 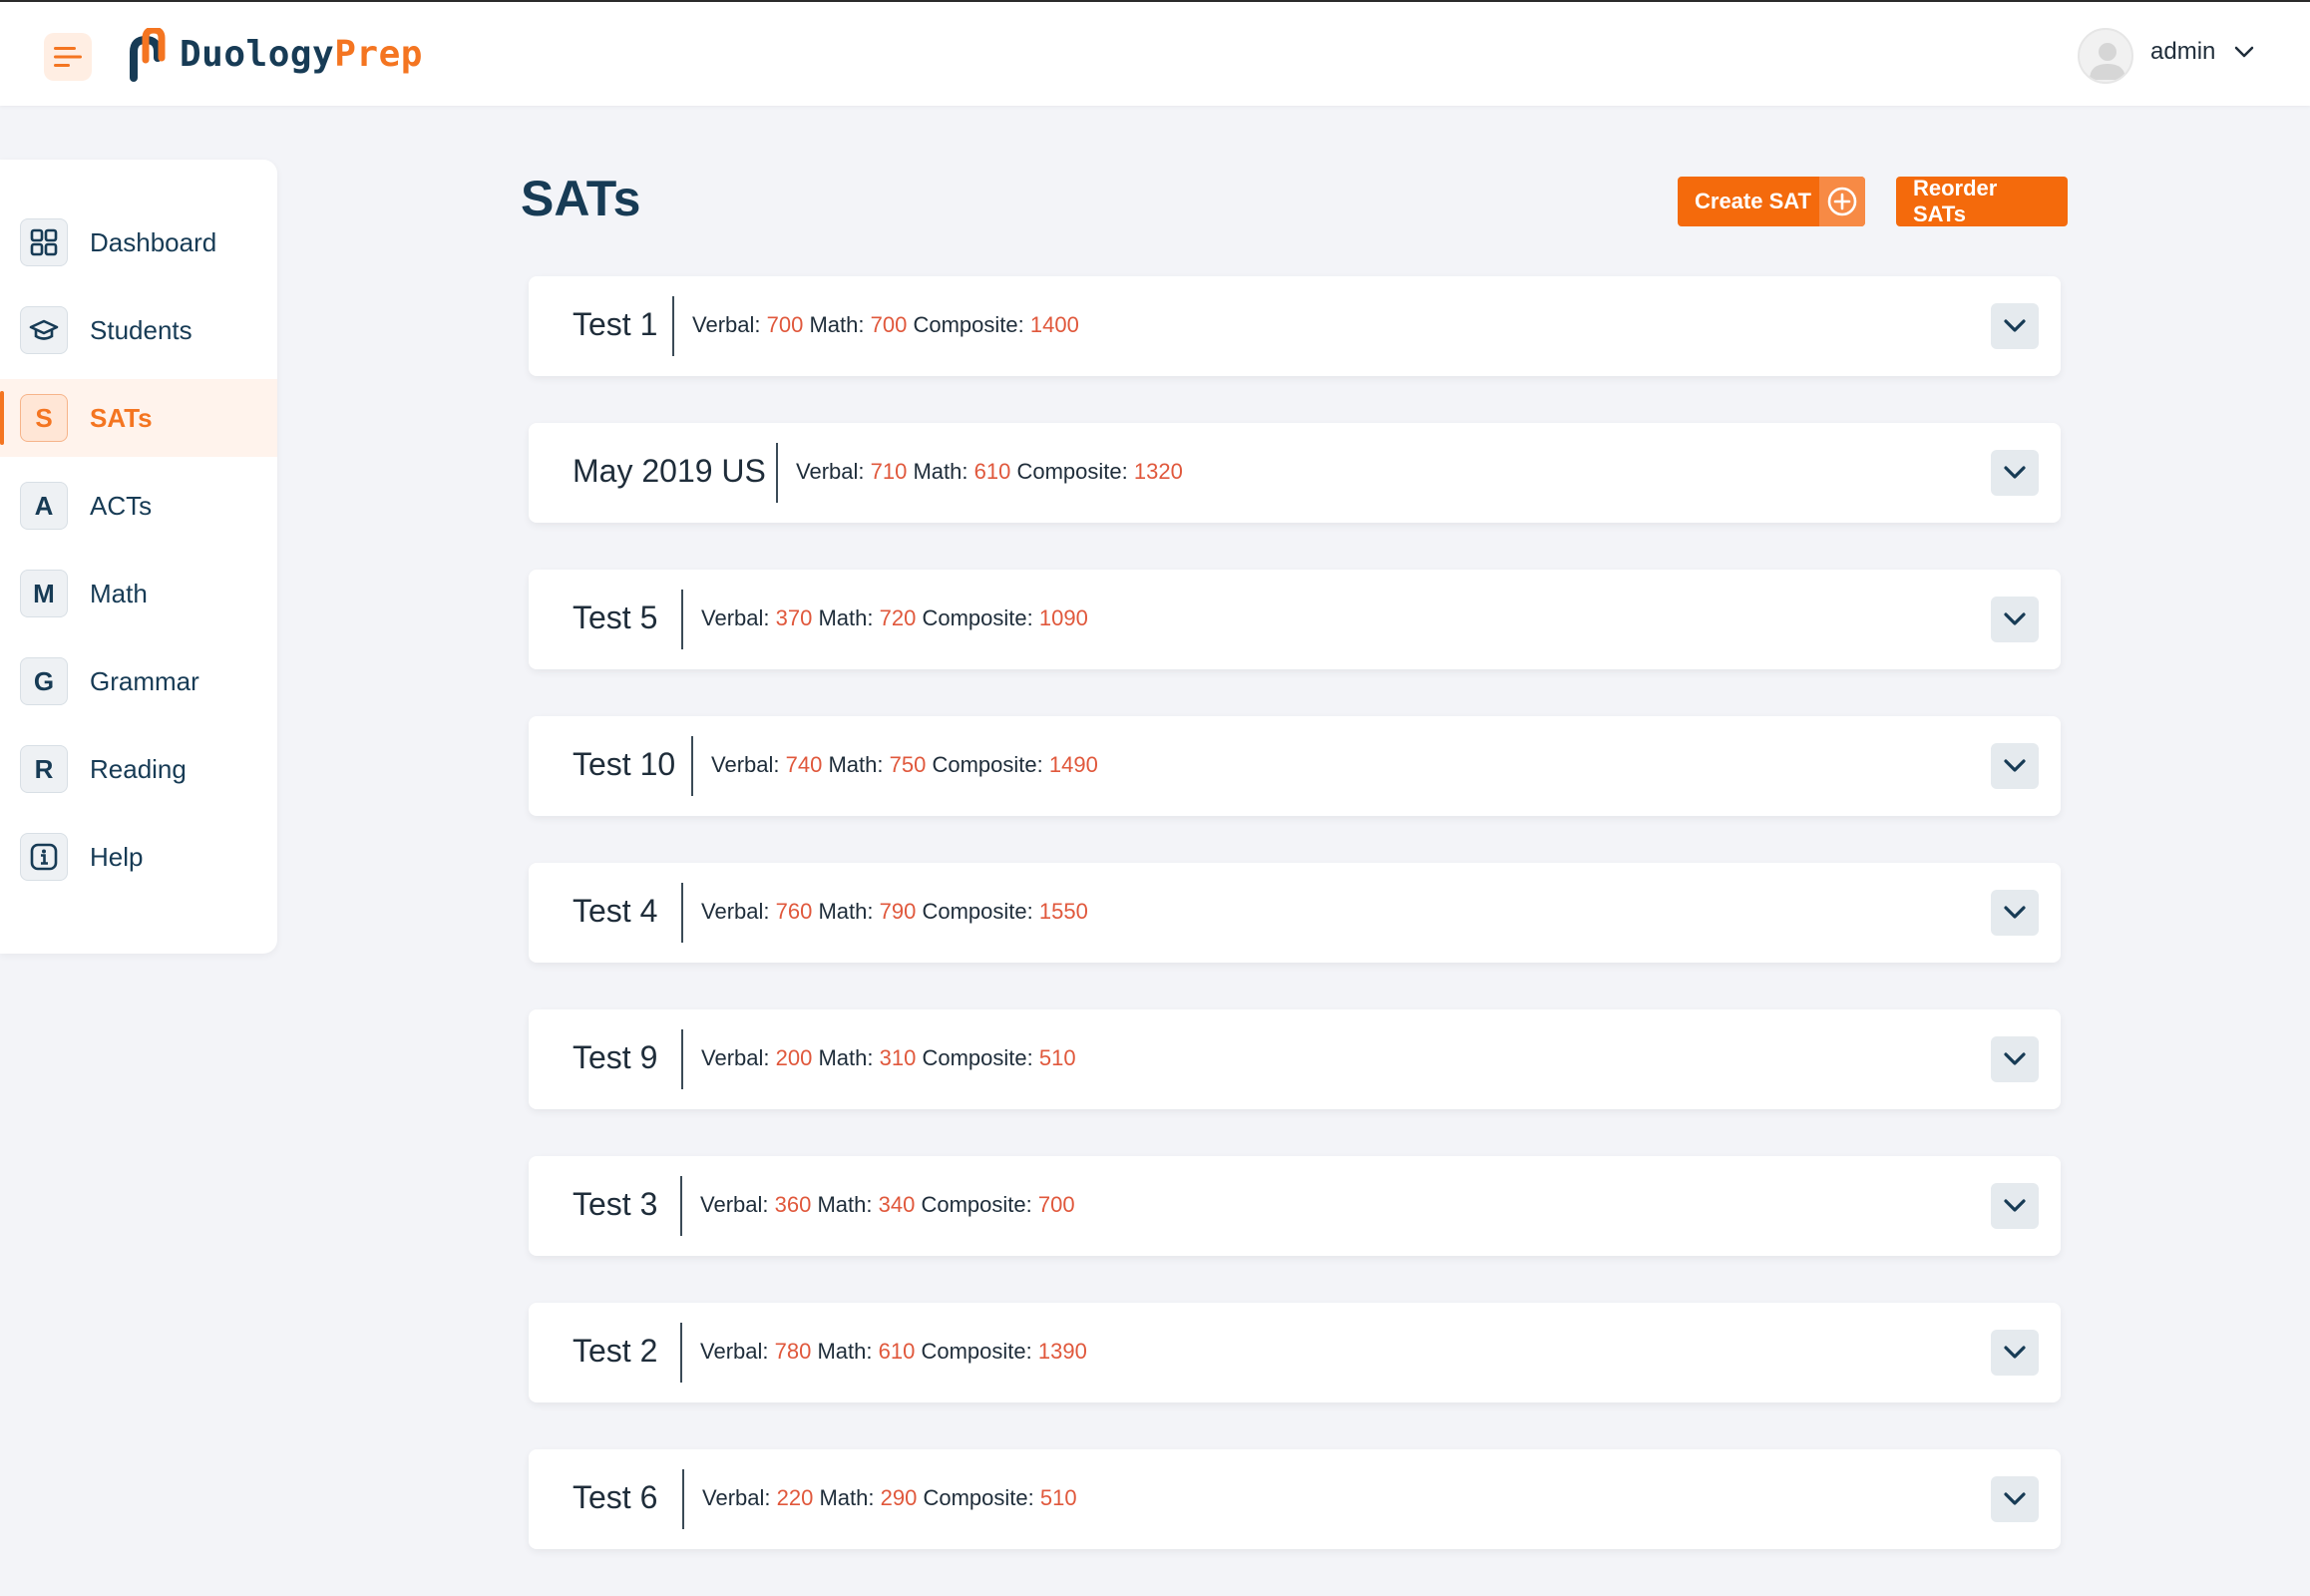 I want to click on letter-a-icon: A, so click(x=44, y=506).